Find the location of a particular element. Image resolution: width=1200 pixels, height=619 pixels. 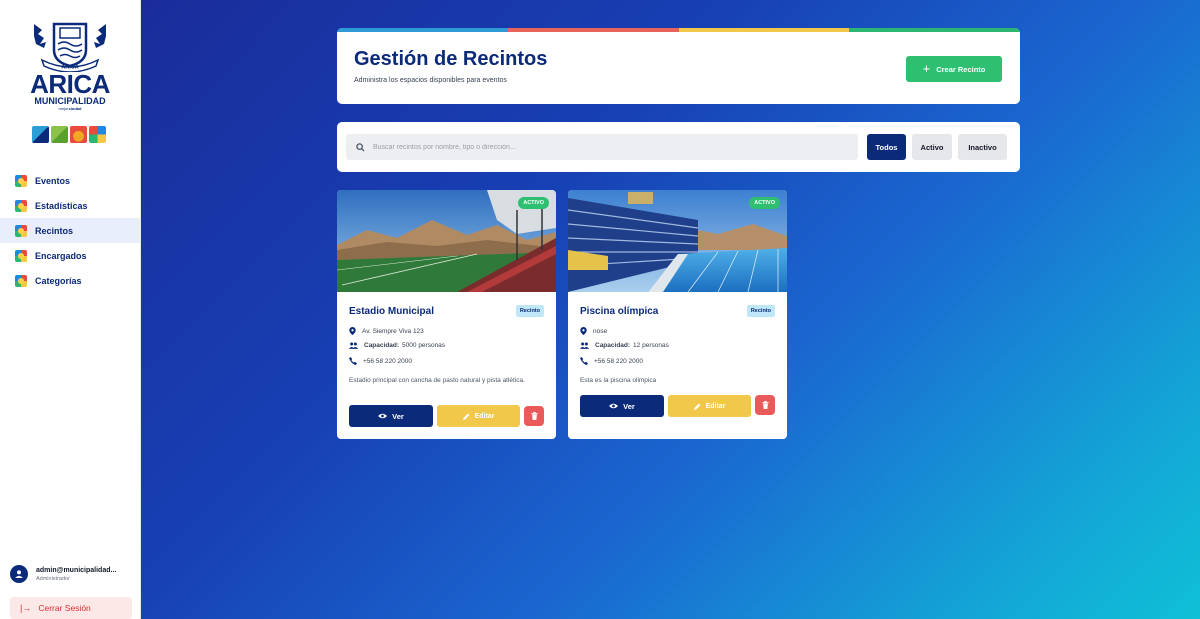

estadisticas-icon is located at coordinates (21, 205).